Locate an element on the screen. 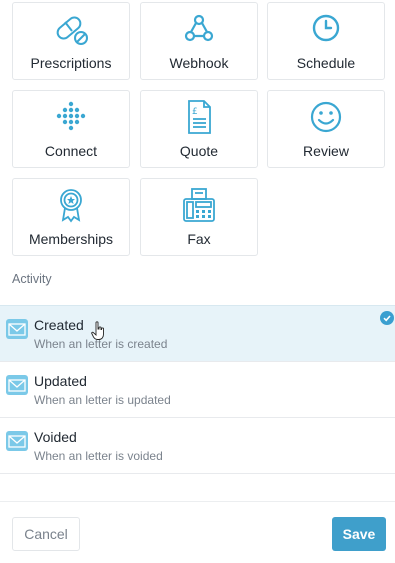  hand-cursor-icon is located at coordinates (97, 330).